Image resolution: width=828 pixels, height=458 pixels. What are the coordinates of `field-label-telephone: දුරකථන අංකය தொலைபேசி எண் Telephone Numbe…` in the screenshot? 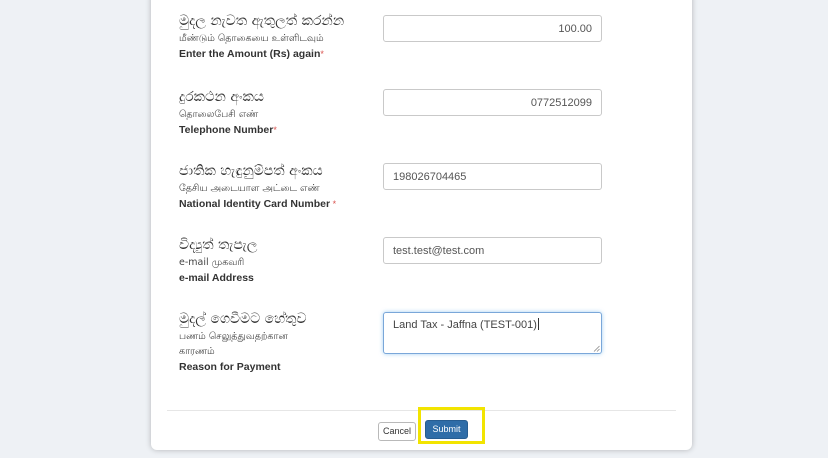 It's located at (228, 113).